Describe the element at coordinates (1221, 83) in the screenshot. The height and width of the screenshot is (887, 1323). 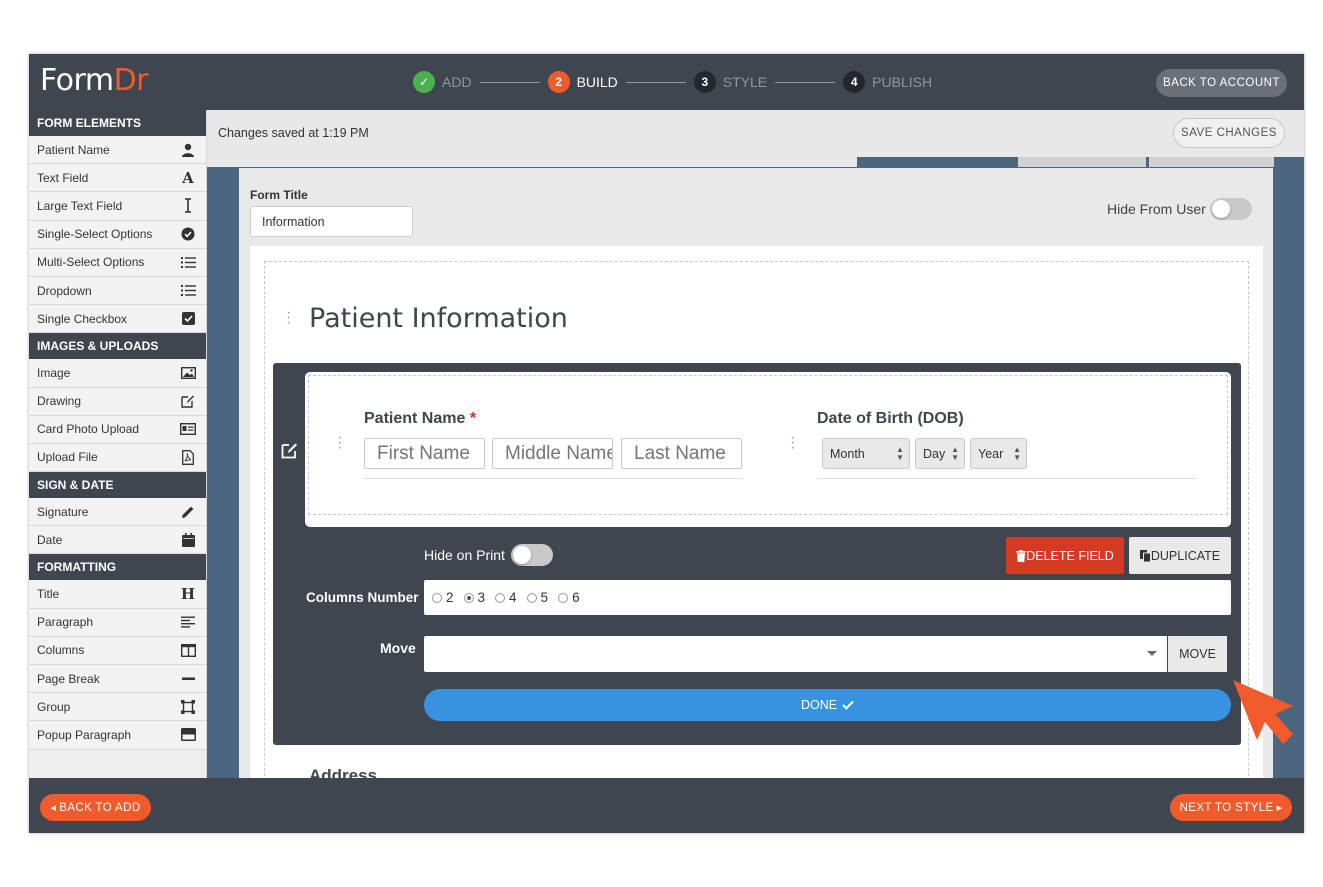
I see `back-to-account-button: BACK TO ACCOUNT` at that location.